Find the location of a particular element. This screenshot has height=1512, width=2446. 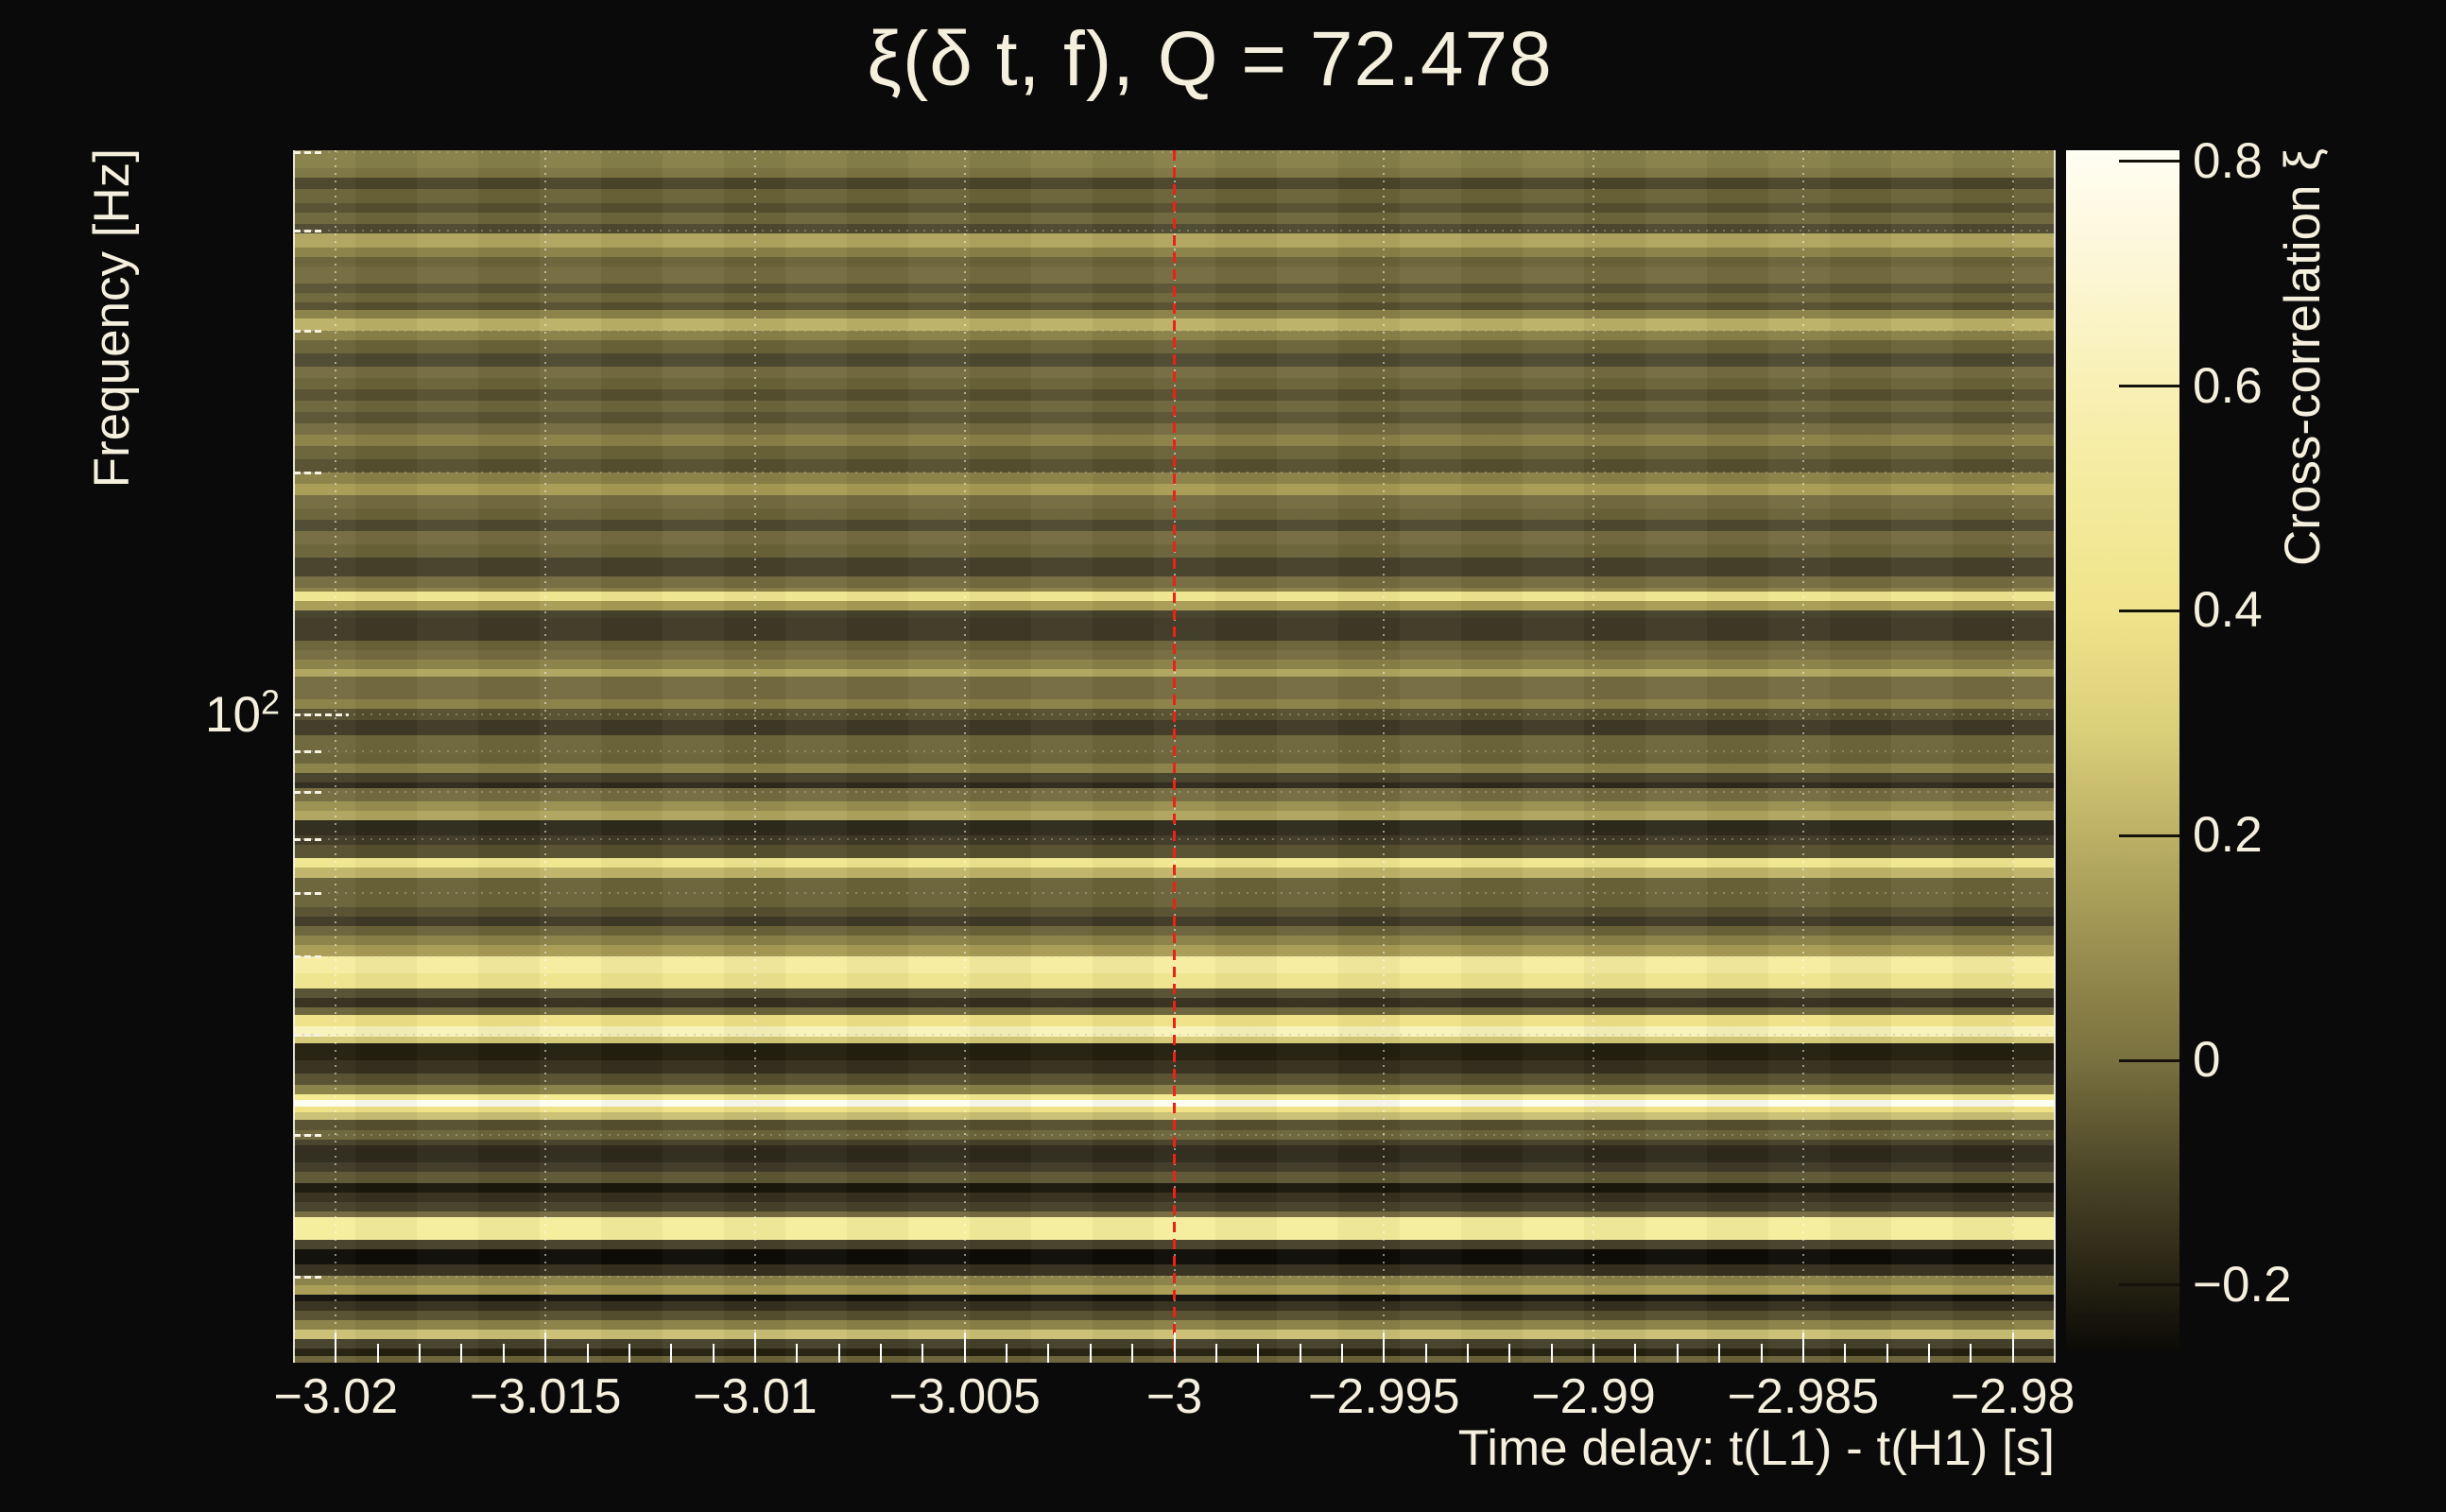

x-tick-label: −3.01 is located at coordinates (755, 1396).